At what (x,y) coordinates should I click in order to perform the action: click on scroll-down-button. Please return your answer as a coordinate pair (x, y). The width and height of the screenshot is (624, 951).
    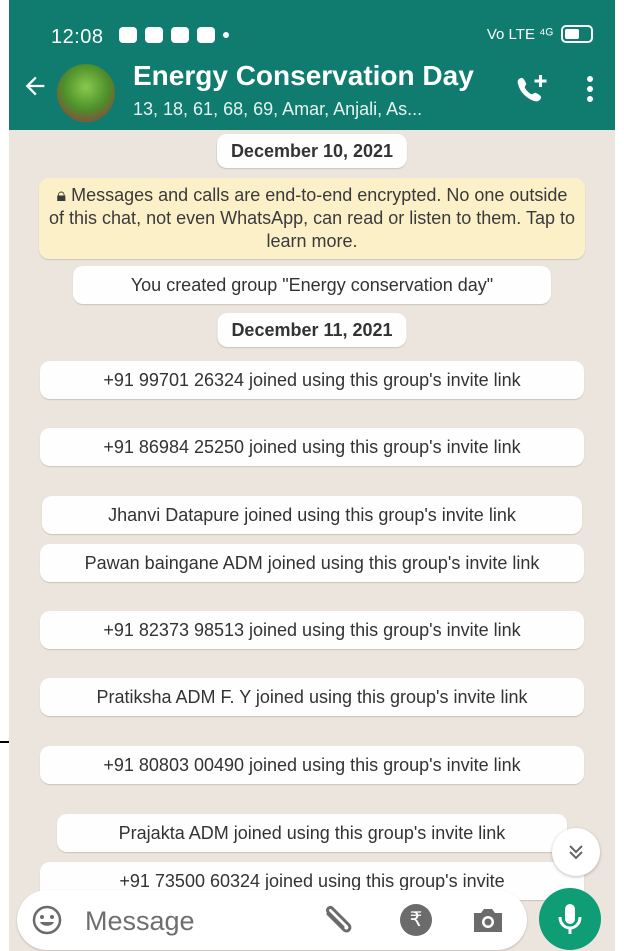
    Looking at the image, I should click on (576, 852).